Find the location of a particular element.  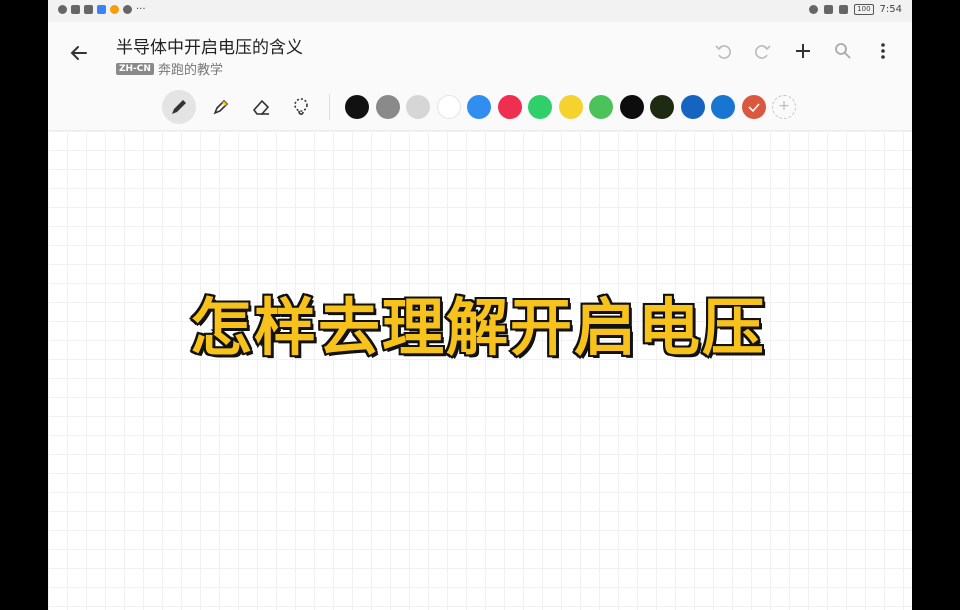

status-icons-right: 100 7:54 is located at coordinates (855, 9).